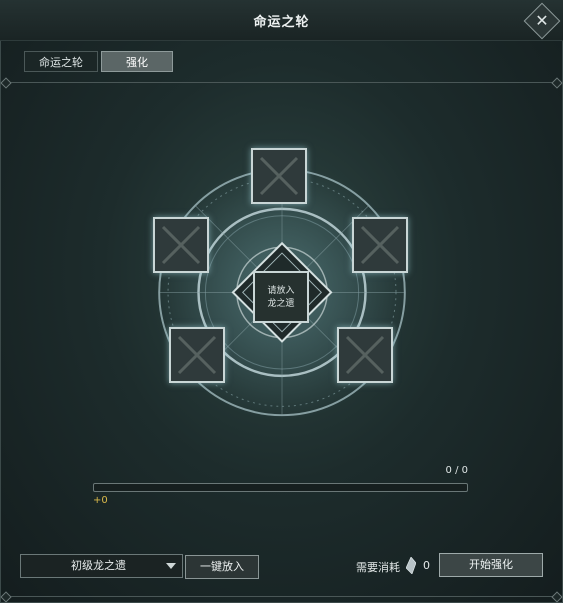 Image resolution: width=563 pixels, height=603 pixels. I want to click on slot-lower-right, so click(365, 355).